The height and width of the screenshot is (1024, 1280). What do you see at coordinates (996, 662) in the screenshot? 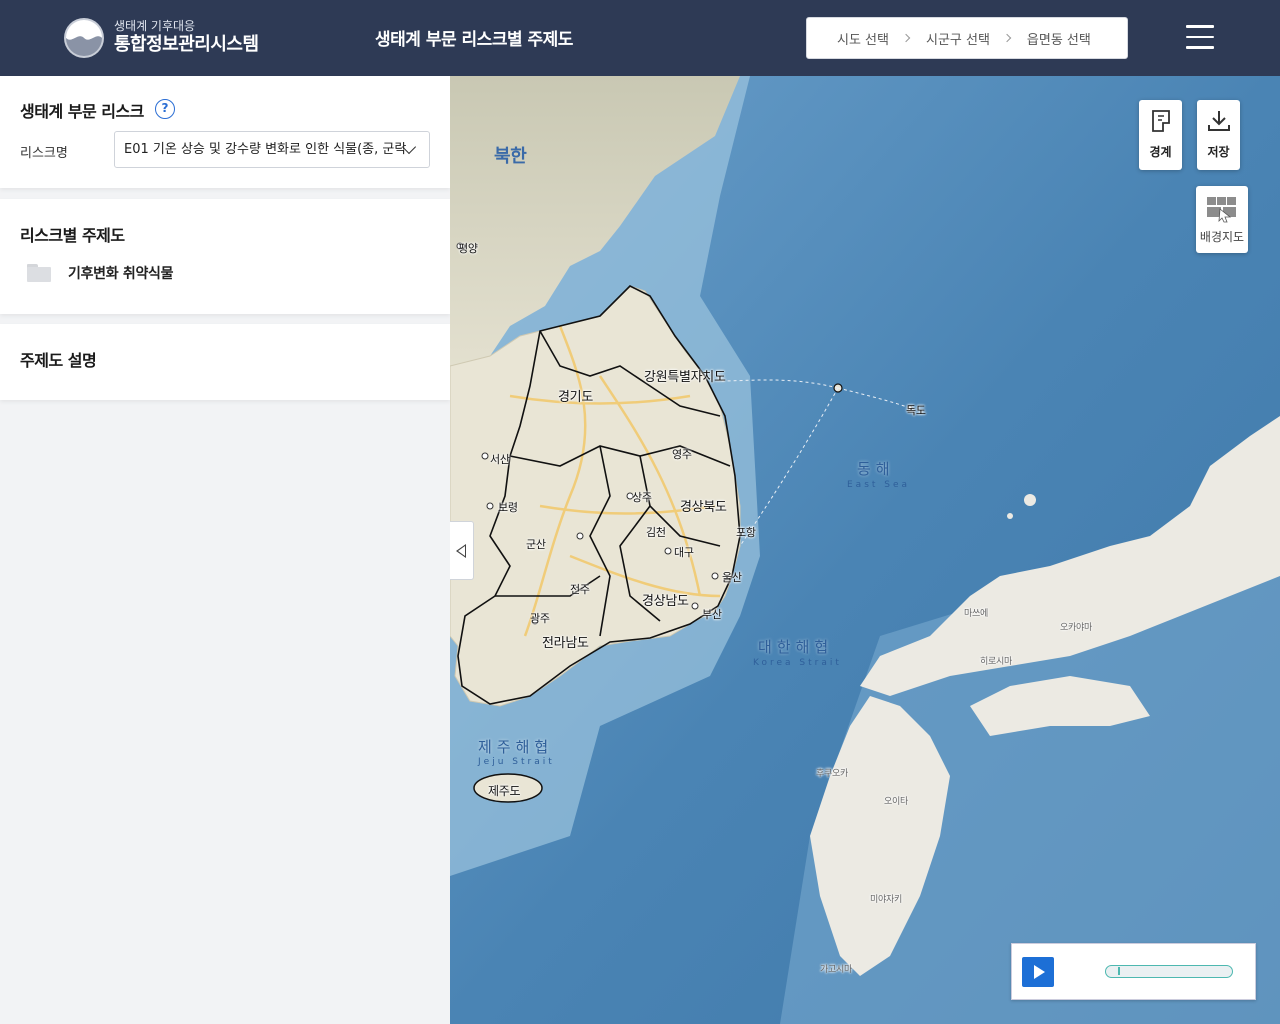
I see `japan-label: 히로시마` at bounding box center [996, 662].